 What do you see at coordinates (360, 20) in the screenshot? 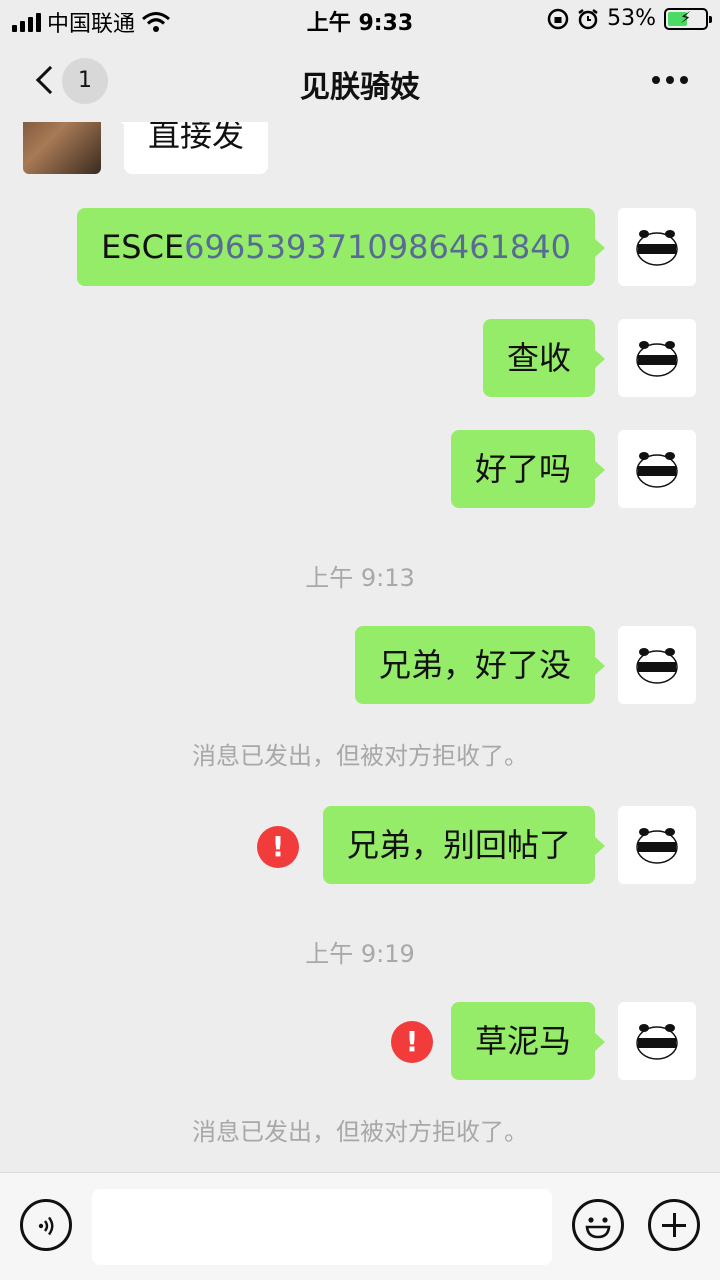
I see `status-bar: 中国联通 上午 9:33 53% ⚡` at bounding box center [360, 20].